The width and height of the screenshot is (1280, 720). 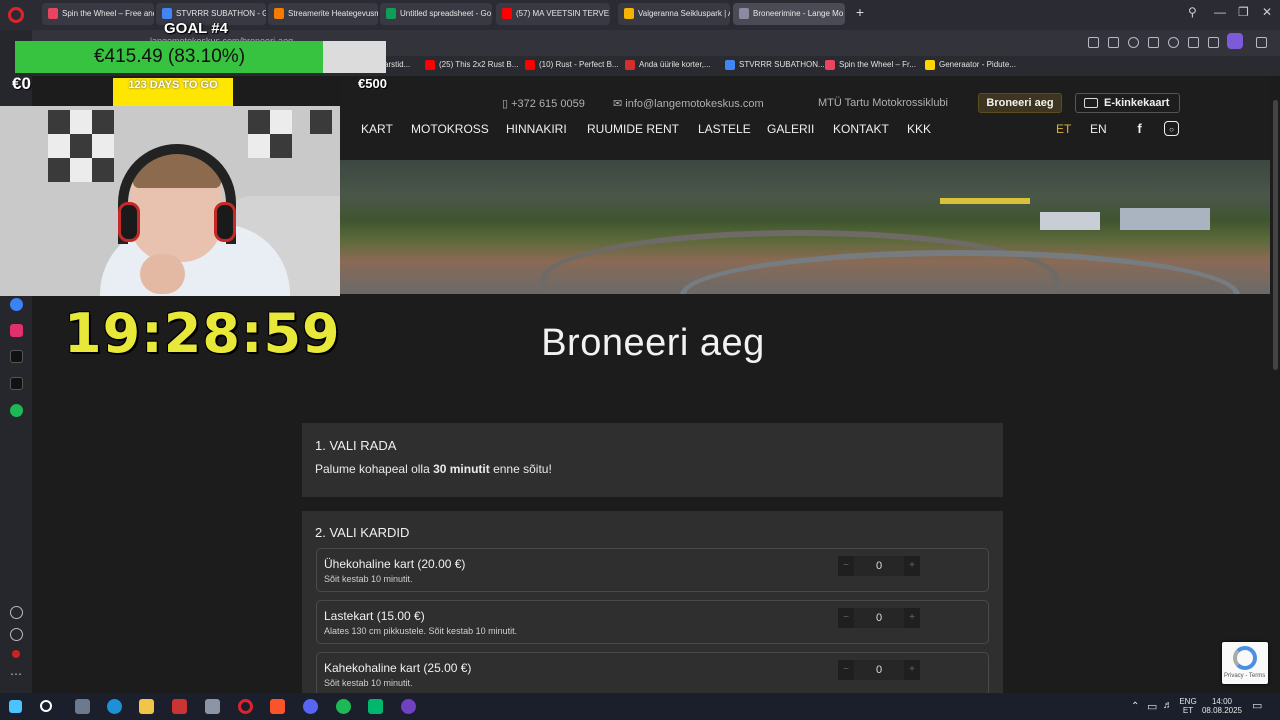 I want to click on tab-seikluspark: Valgeranna Seikluspark | A, so click(x=674, y=14).